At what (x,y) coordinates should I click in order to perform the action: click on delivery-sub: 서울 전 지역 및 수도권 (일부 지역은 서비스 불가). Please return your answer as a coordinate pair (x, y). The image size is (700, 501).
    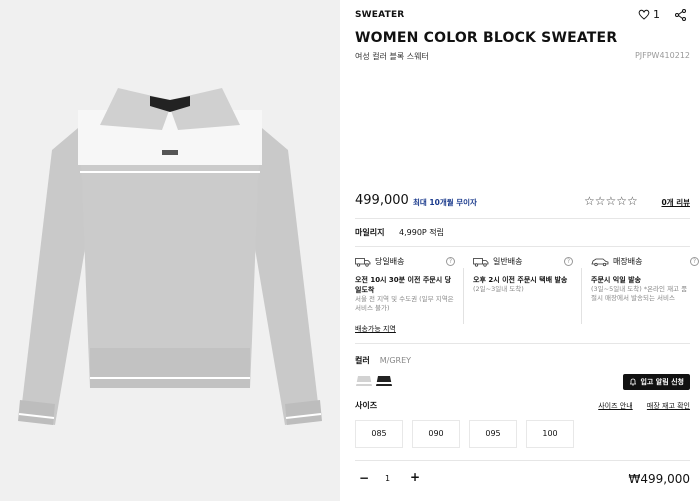
    Looking at the image, I should click on (404, 303).